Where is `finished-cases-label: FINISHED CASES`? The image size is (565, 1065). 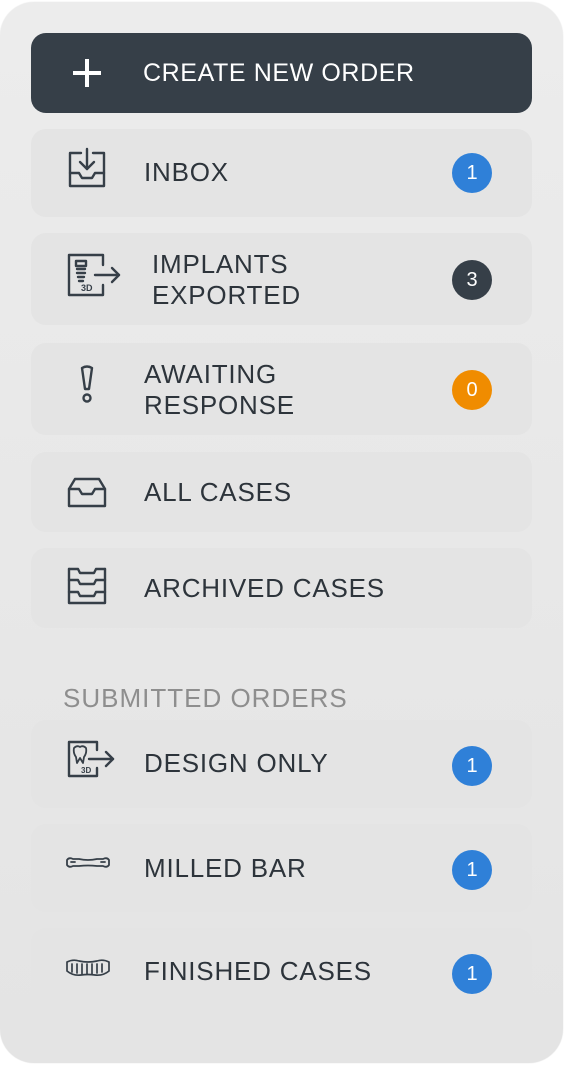 finished-cases-label: FINISHED CASES is located at coordinates (258, 971).